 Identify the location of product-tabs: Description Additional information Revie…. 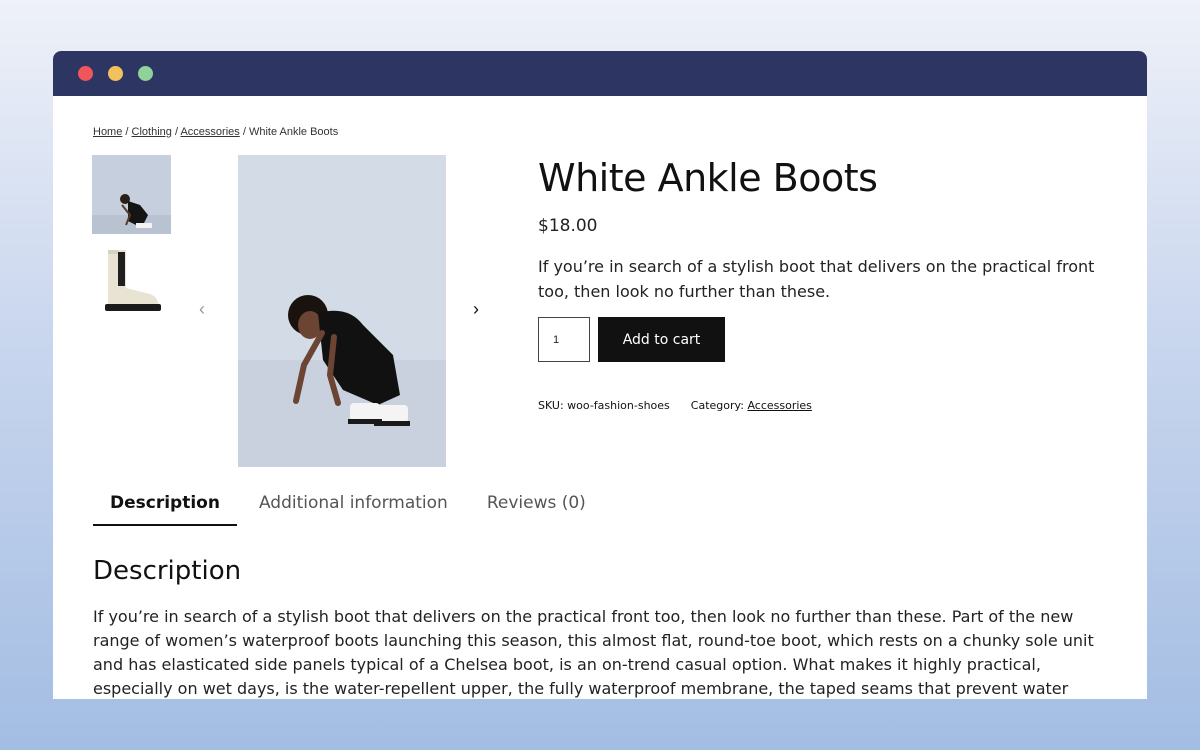
(350, 507).